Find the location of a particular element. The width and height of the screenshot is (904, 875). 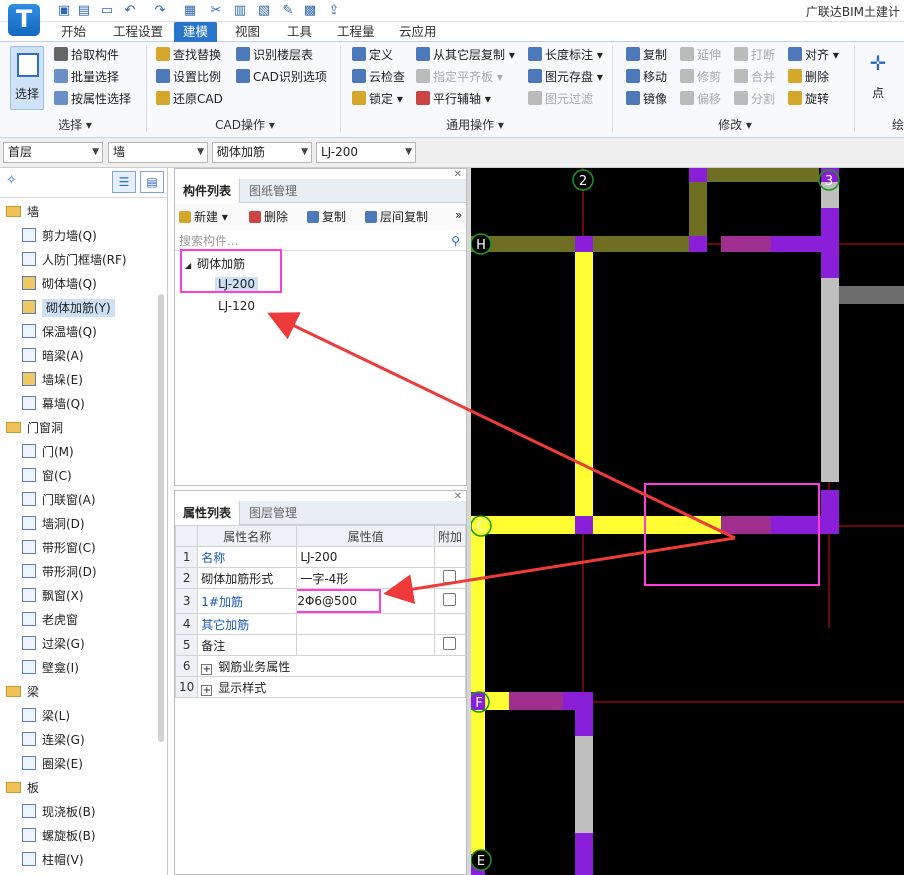

component-search-input: 搜索构件... ⚲ is located at coordinates (320, 241).